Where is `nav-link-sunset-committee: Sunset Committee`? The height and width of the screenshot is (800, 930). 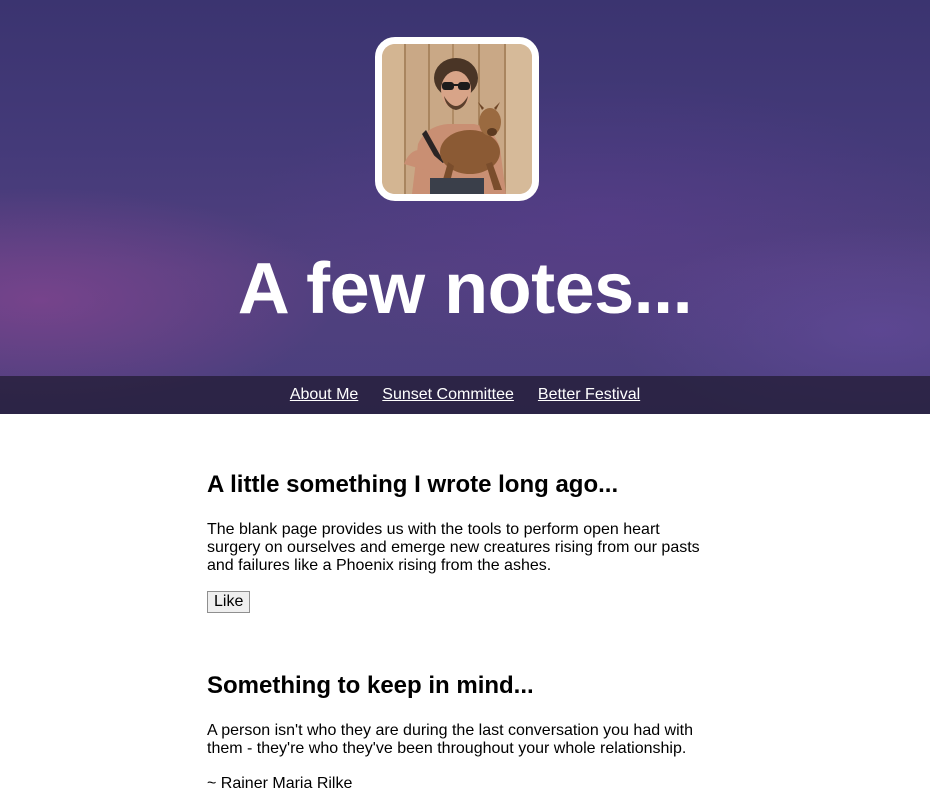
nav-link-sunset-committee: Sunset Committee is located at coordinates (448, 395).